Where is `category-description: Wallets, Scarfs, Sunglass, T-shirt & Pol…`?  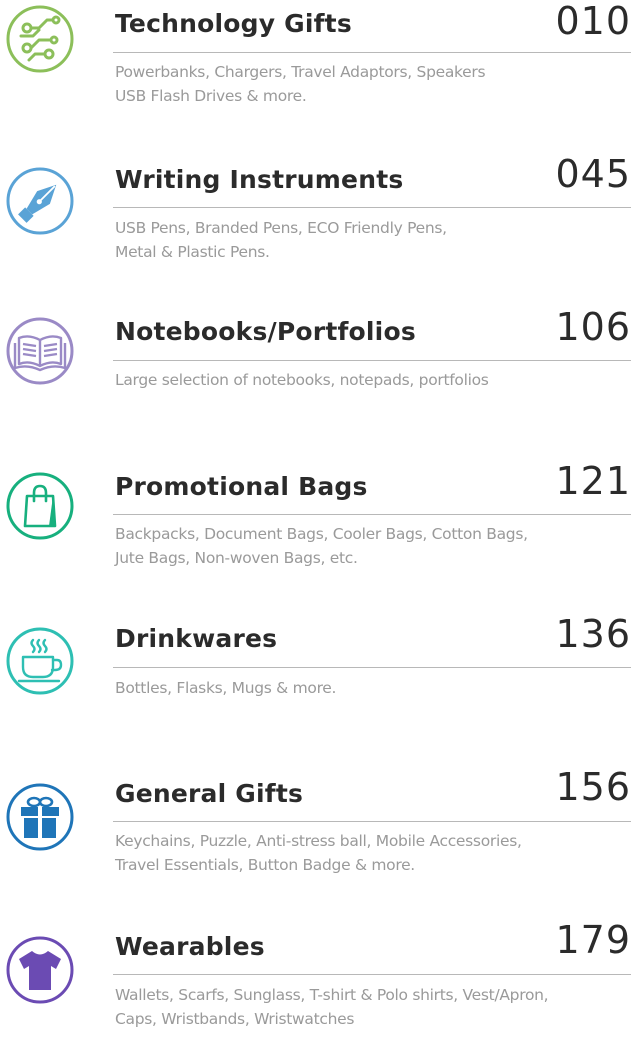
category-description: Wallets, Scarfs, Sunglass, T-shirt & Pol… is located at coordinates (332, 1007).